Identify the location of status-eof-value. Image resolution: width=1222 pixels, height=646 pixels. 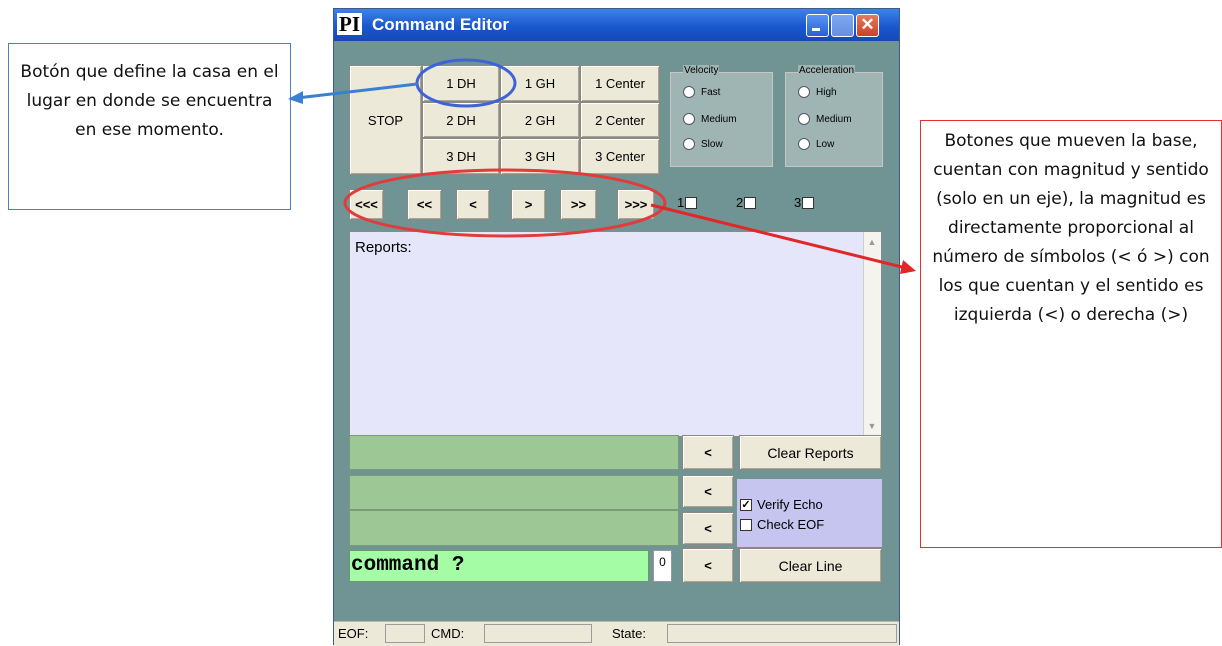
(405, 633).